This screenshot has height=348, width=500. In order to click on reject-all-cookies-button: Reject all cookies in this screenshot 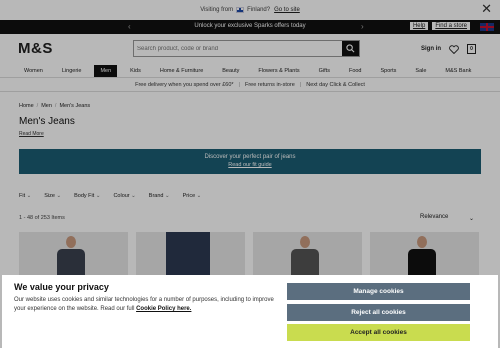, I will do `click(378, 312)`.